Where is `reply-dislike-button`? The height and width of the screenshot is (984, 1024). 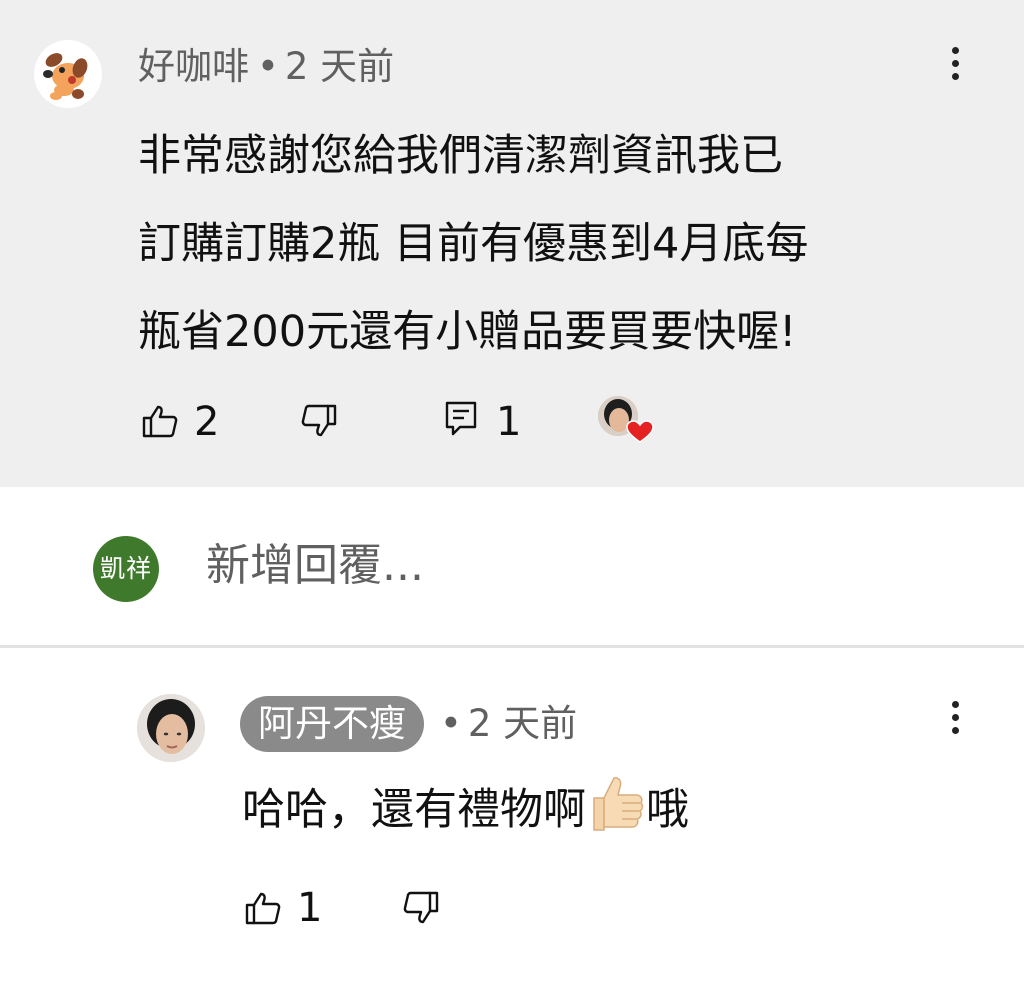
reply-dislike-button is located at coordinates (421, 910).